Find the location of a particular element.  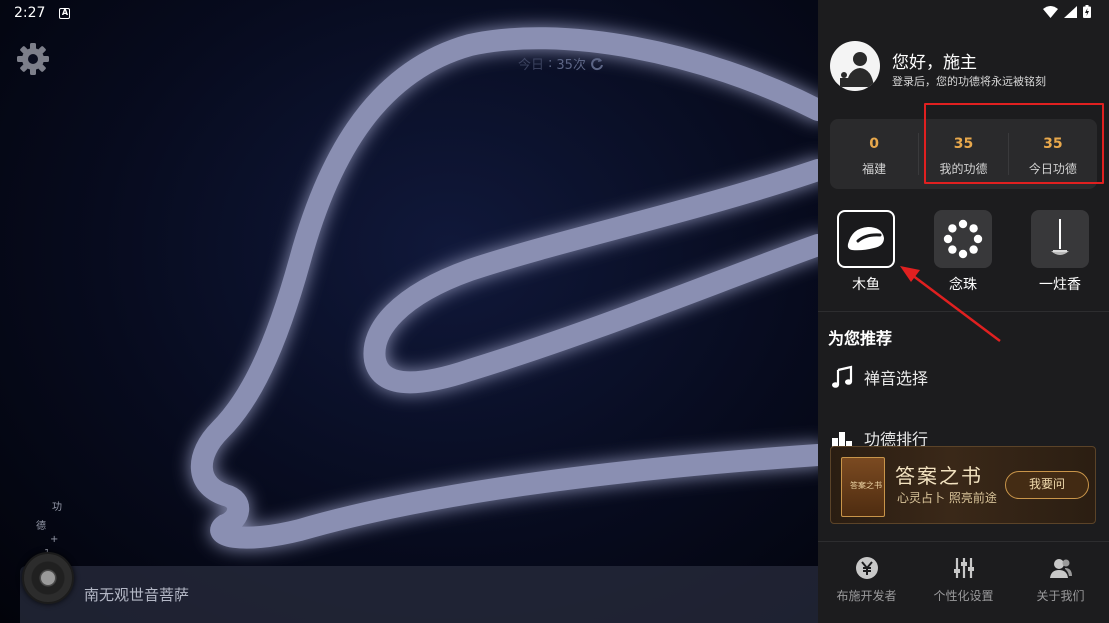

music-note-icon is located at coordinates (842, 376).